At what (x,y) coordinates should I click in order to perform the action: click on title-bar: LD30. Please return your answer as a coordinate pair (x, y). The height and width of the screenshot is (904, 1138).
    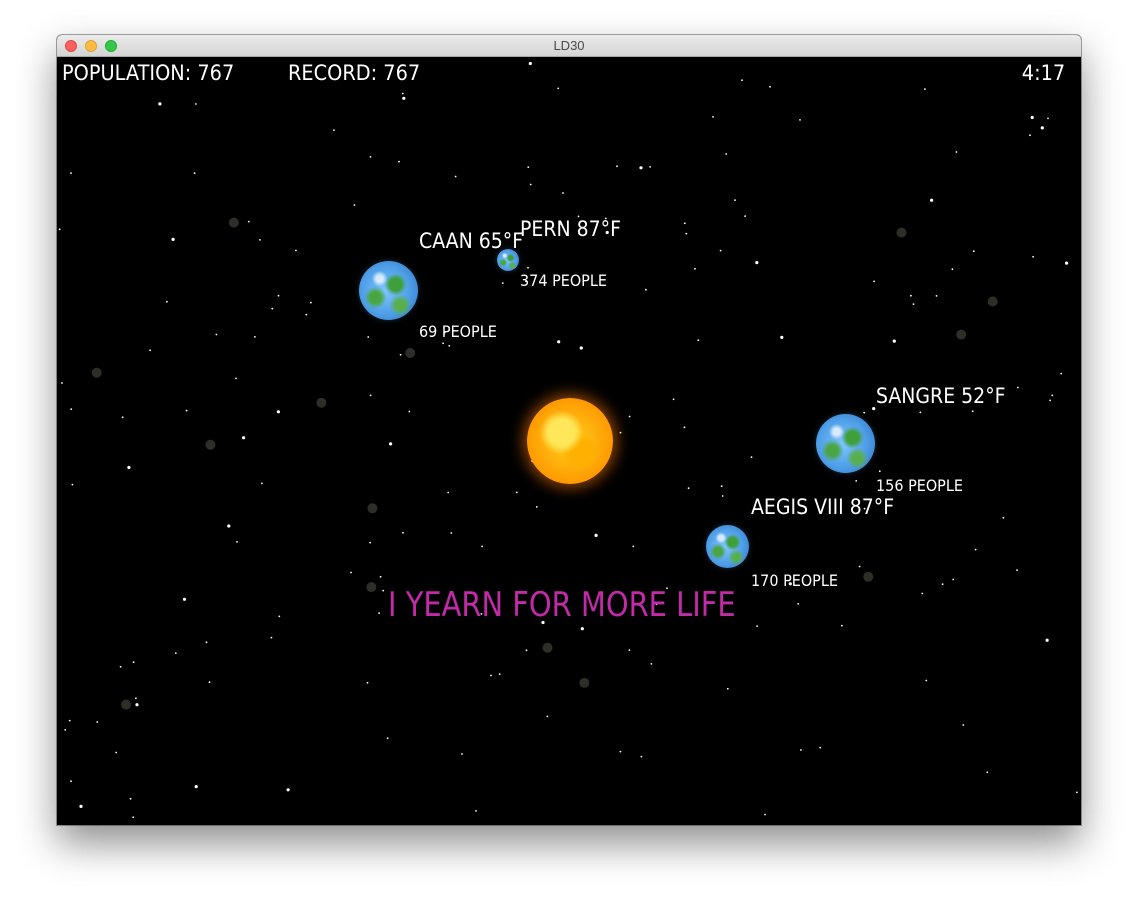
    Looking at the image, I should click on (569, 46).